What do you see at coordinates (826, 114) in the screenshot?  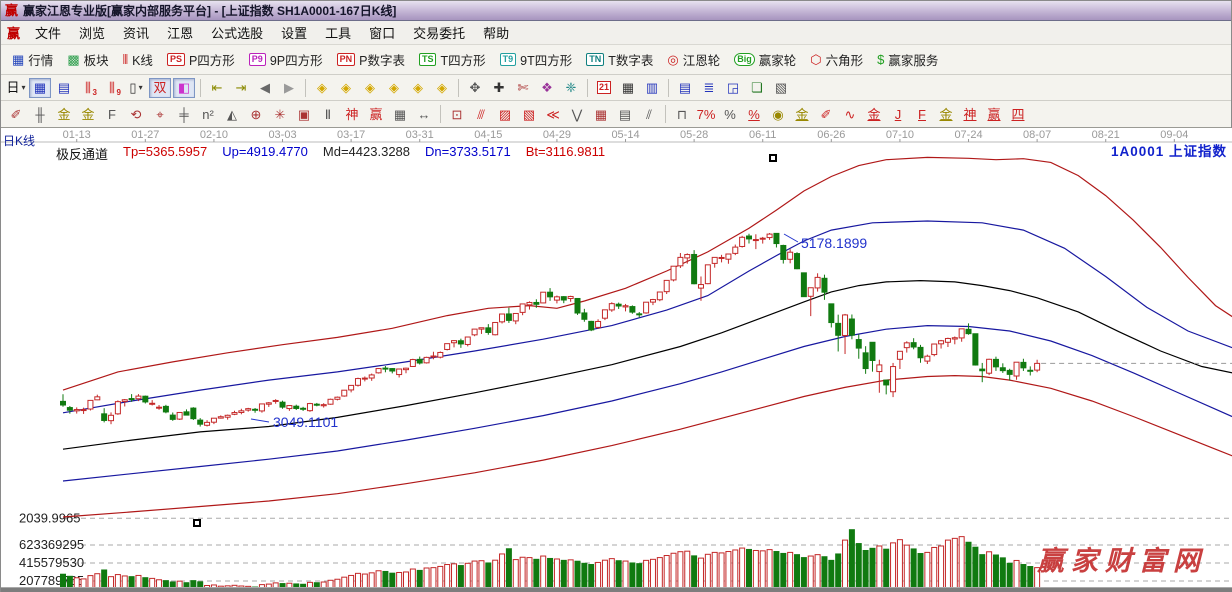 I see `red-brush-icon: ✐` at bounding box center [826, 114].